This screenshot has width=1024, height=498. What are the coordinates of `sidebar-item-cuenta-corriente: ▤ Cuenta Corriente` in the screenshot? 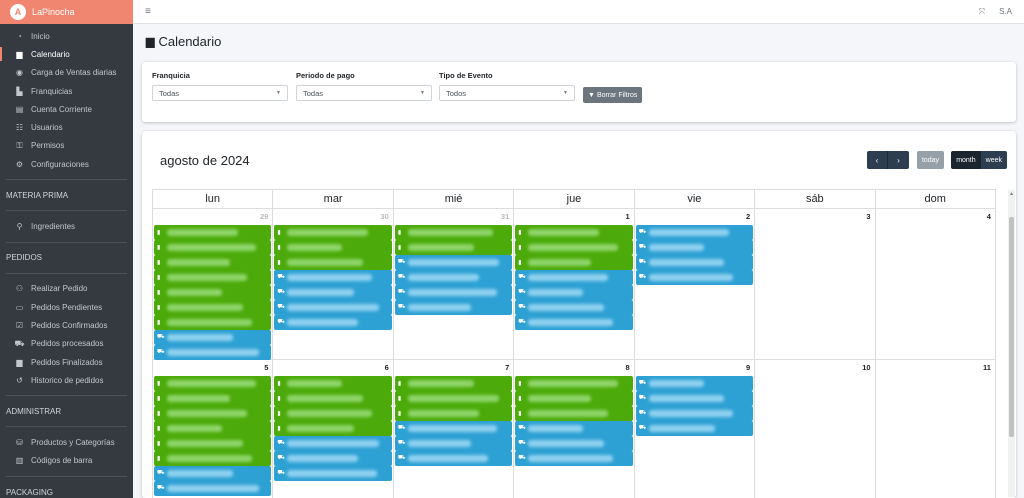 It's located at (66, 109).